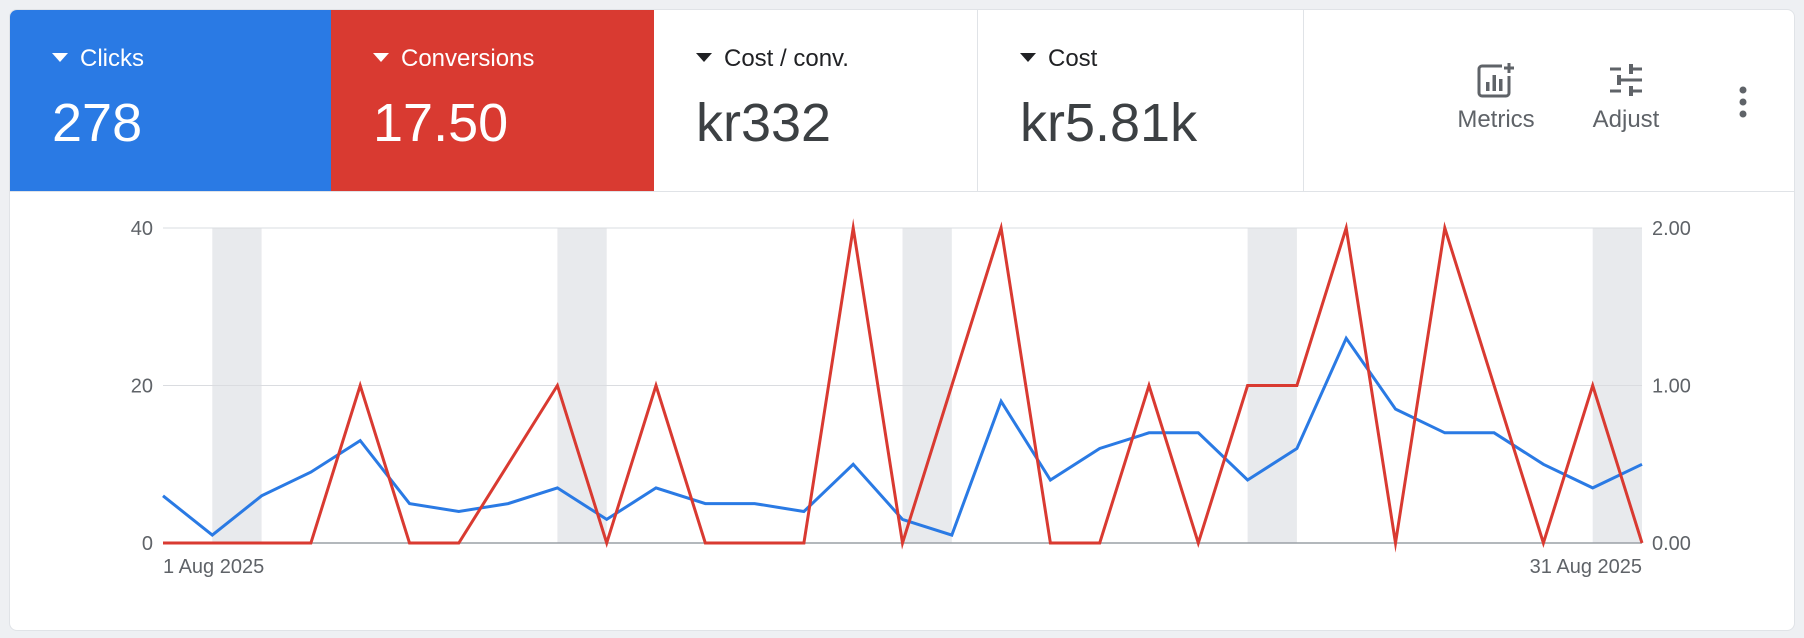  What do you see at coordinates (1586, 567) in the screenshot?
I see `x-tick-label: 31 Aug 2025` at bounding box center [1586, 567].